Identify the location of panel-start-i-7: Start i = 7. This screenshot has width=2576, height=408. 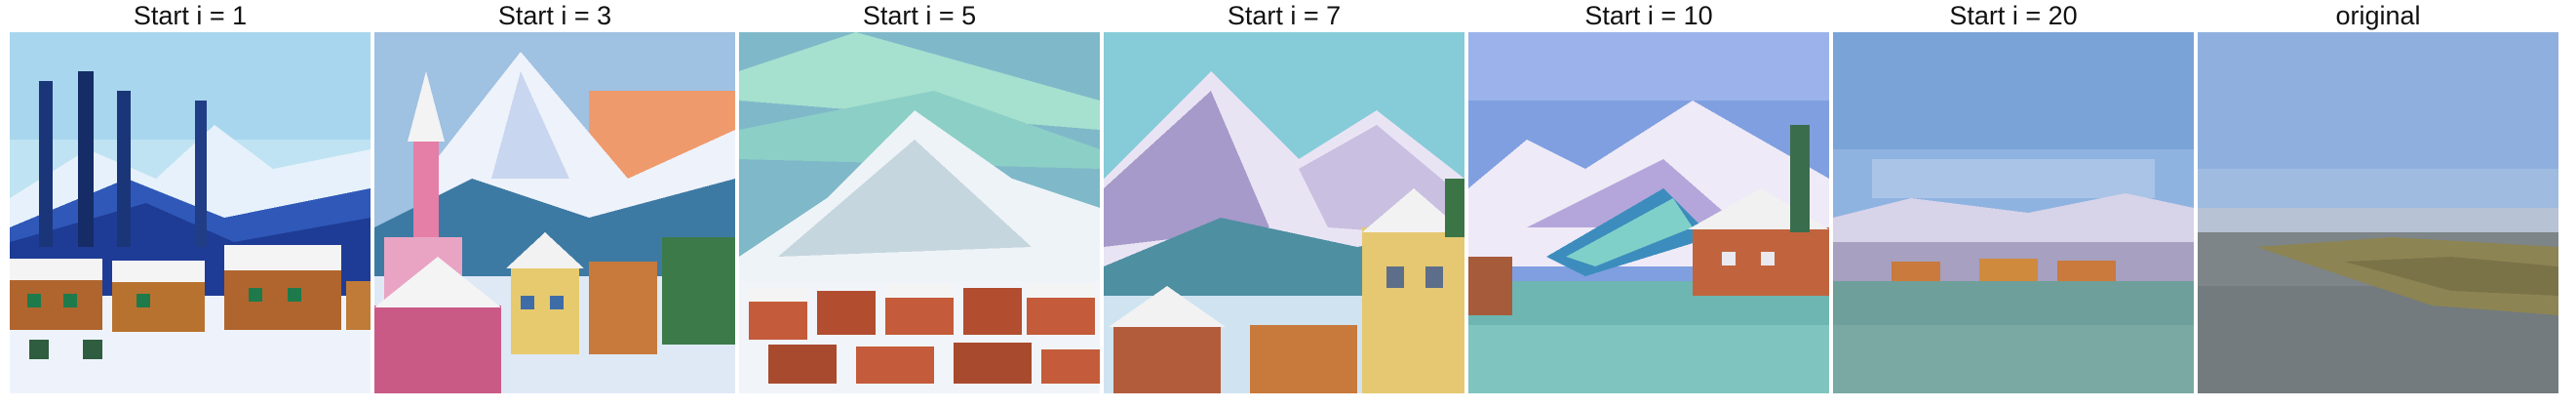
(1284, 204).